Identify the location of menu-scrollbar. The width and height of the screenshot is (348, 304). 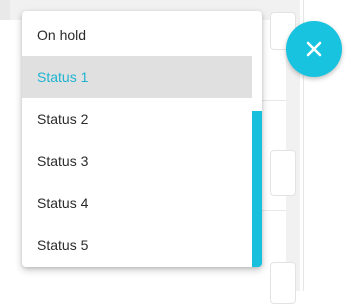
(257, 139).